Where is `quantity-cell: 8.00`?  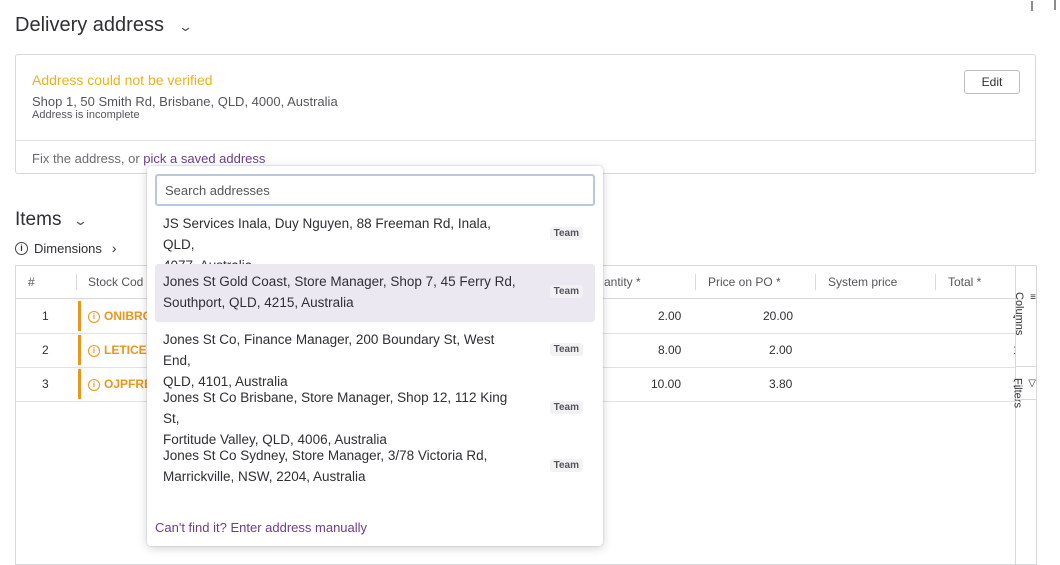 quantity-cell: 8.00 is located at coordinates (669, 350).